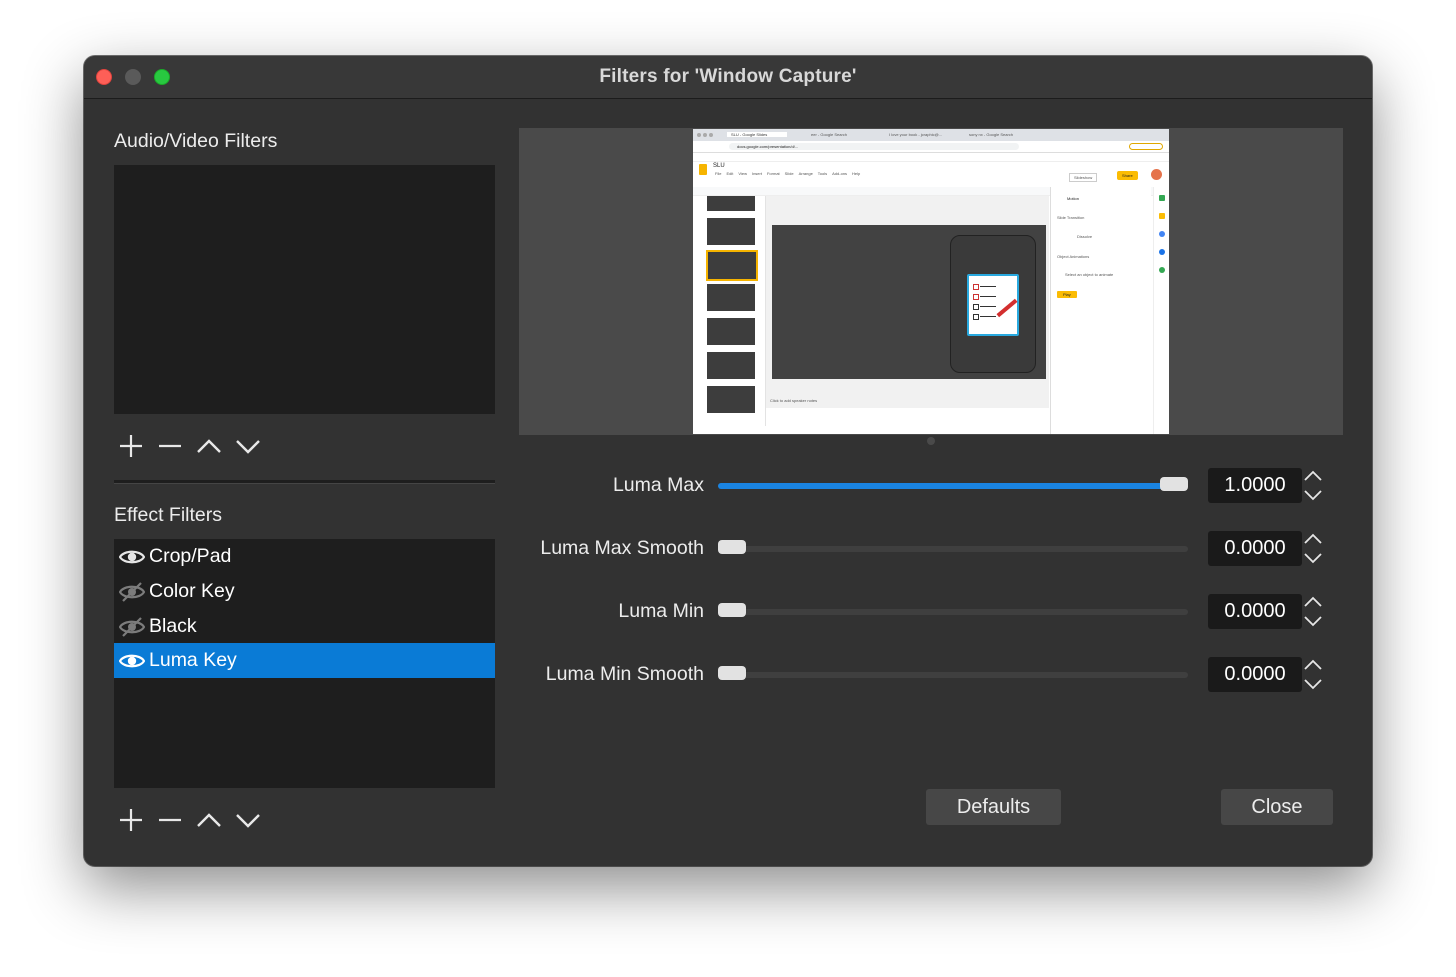 The width and height of the screenshot is (1456, 977). I want to click on filter-item-black: Black, so click(304, 626).